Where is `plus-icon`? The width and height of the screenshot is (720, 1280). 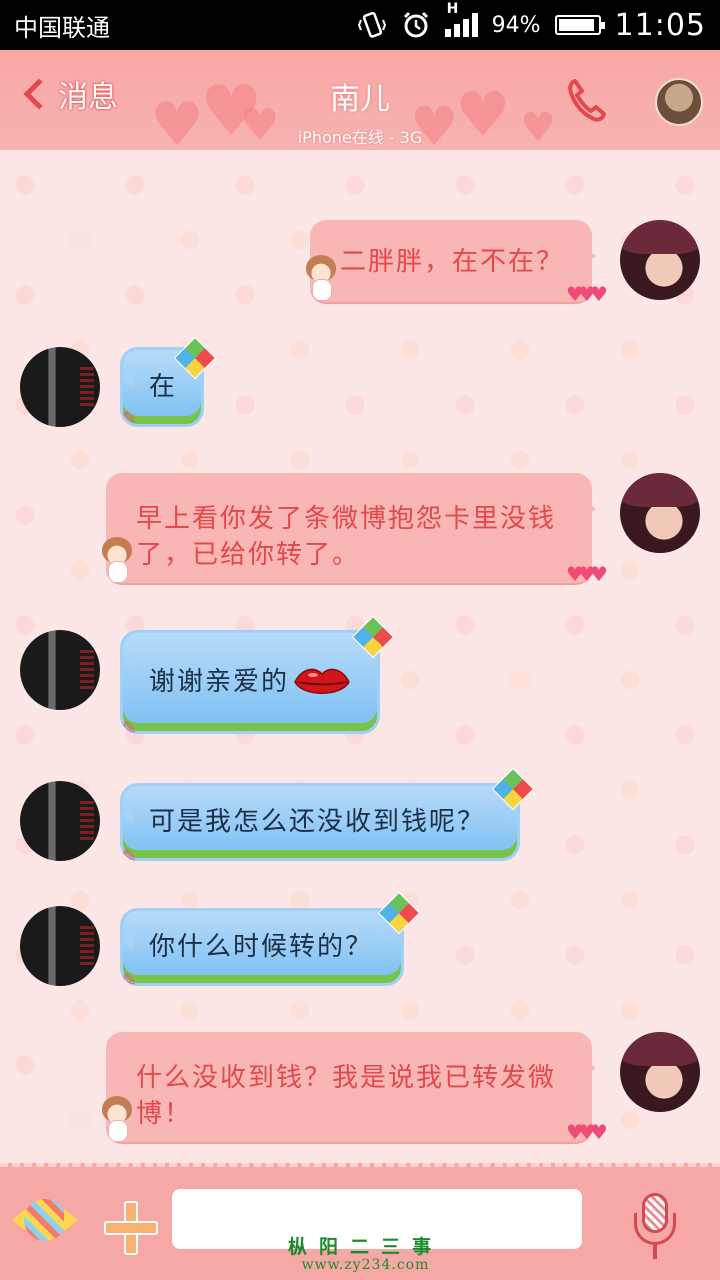 plus-icon is located at coordinates (131, 1228).